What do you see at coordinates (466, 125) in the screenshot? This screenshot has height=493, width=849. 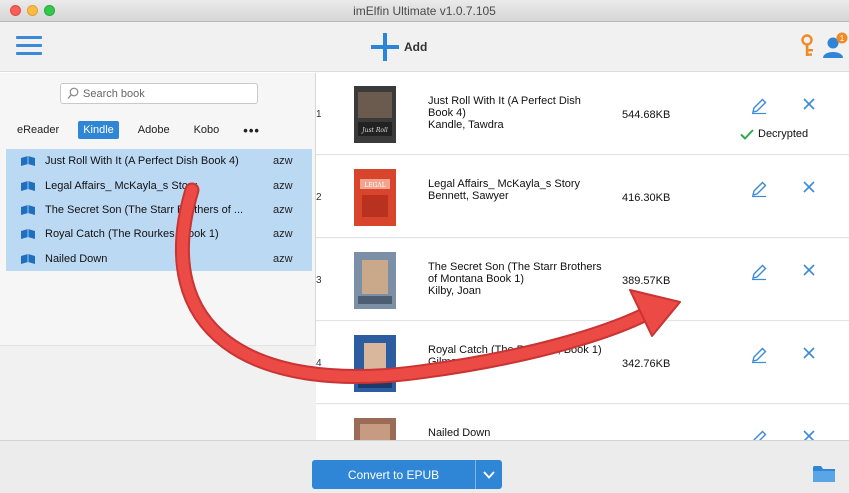 I see `row-author: Kandle, Tawdra` at bounding box center [466, 125].